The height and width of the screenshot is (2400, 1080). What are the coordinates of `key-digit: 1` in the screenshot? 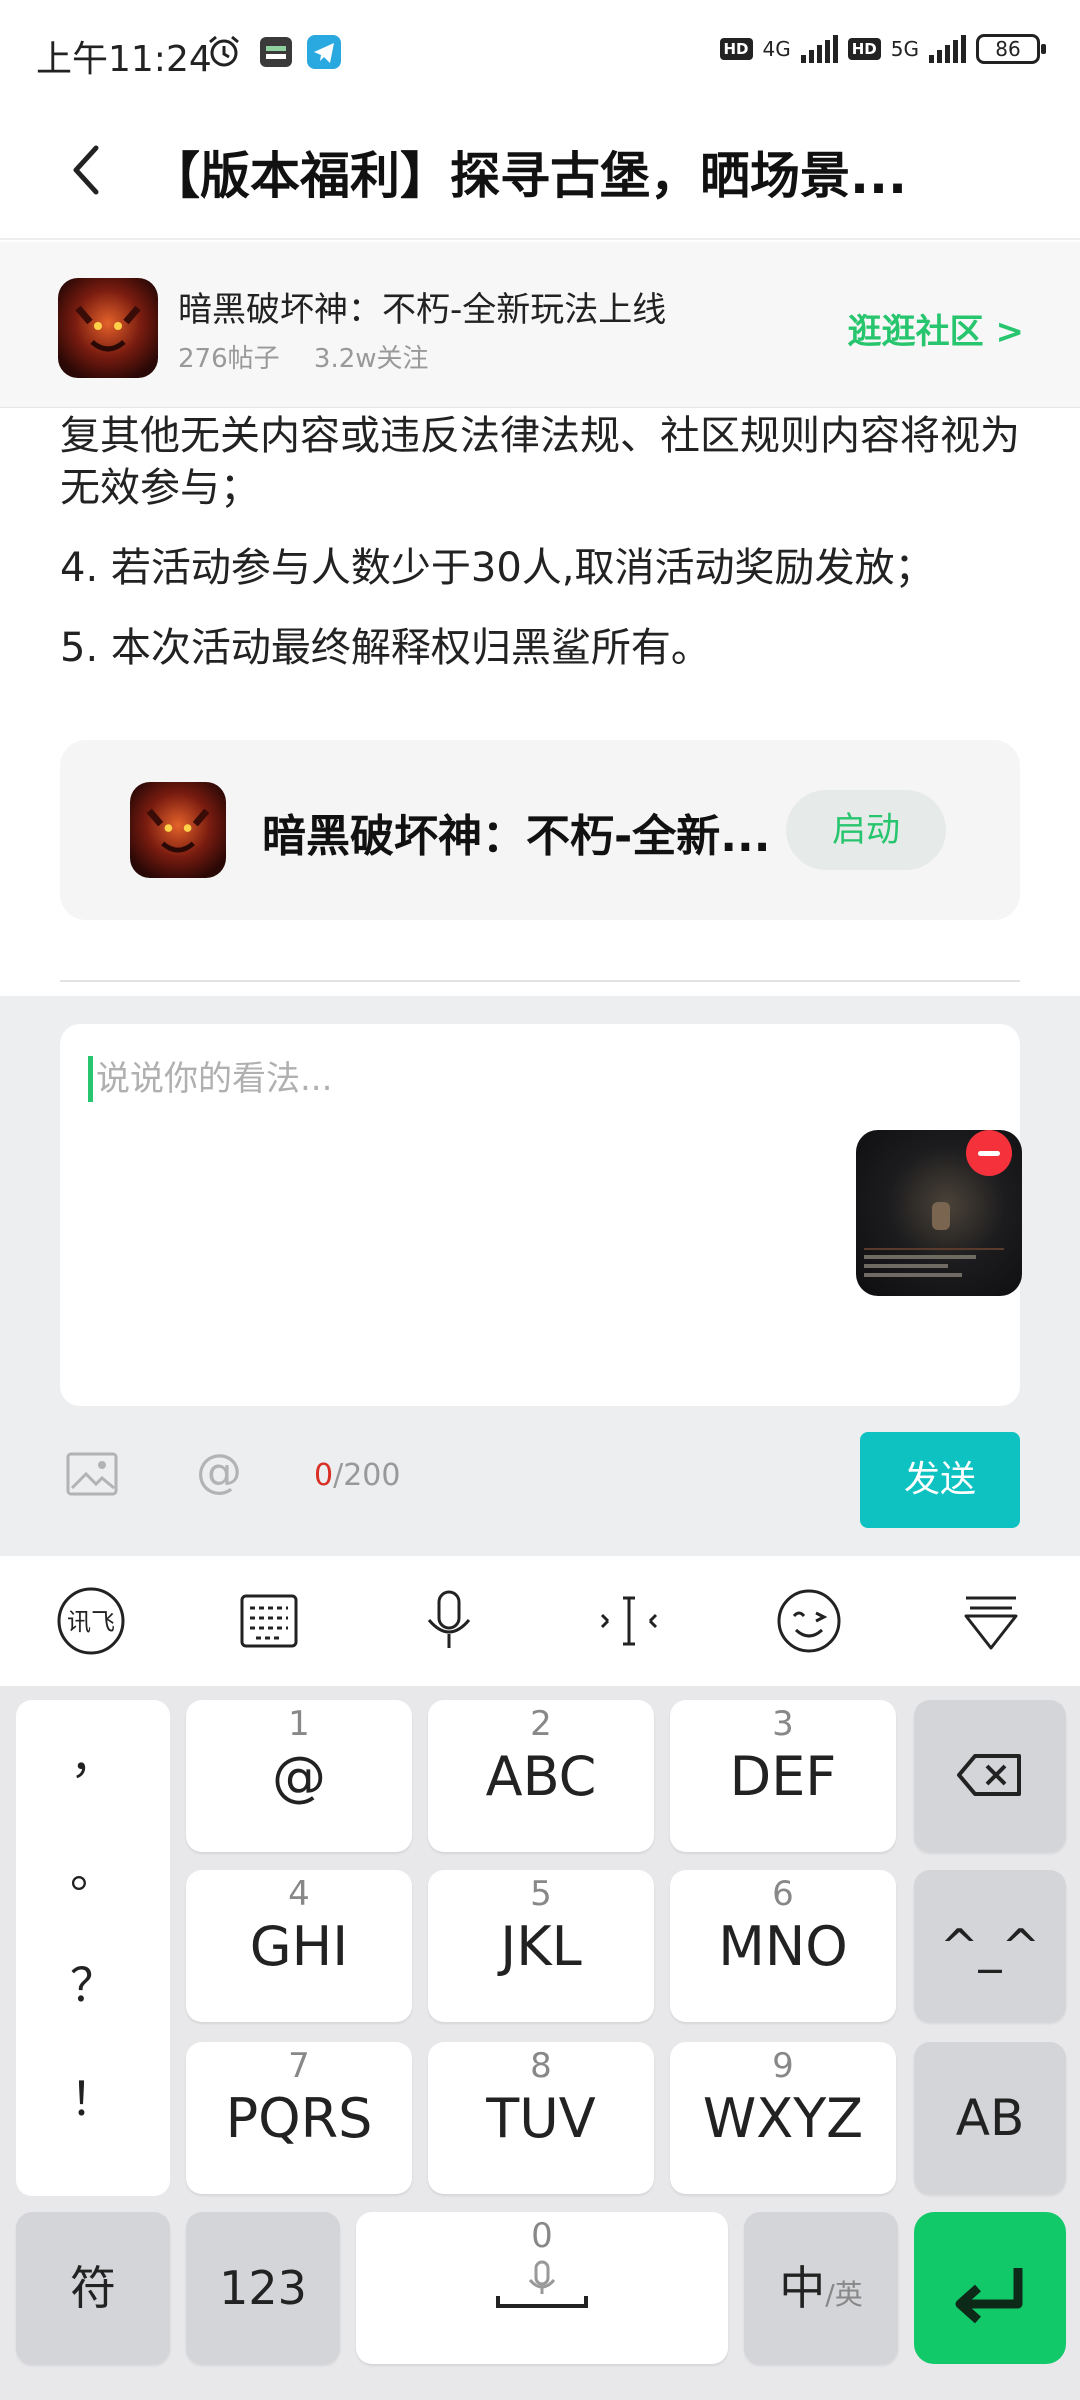 It's located at (299, 1724).